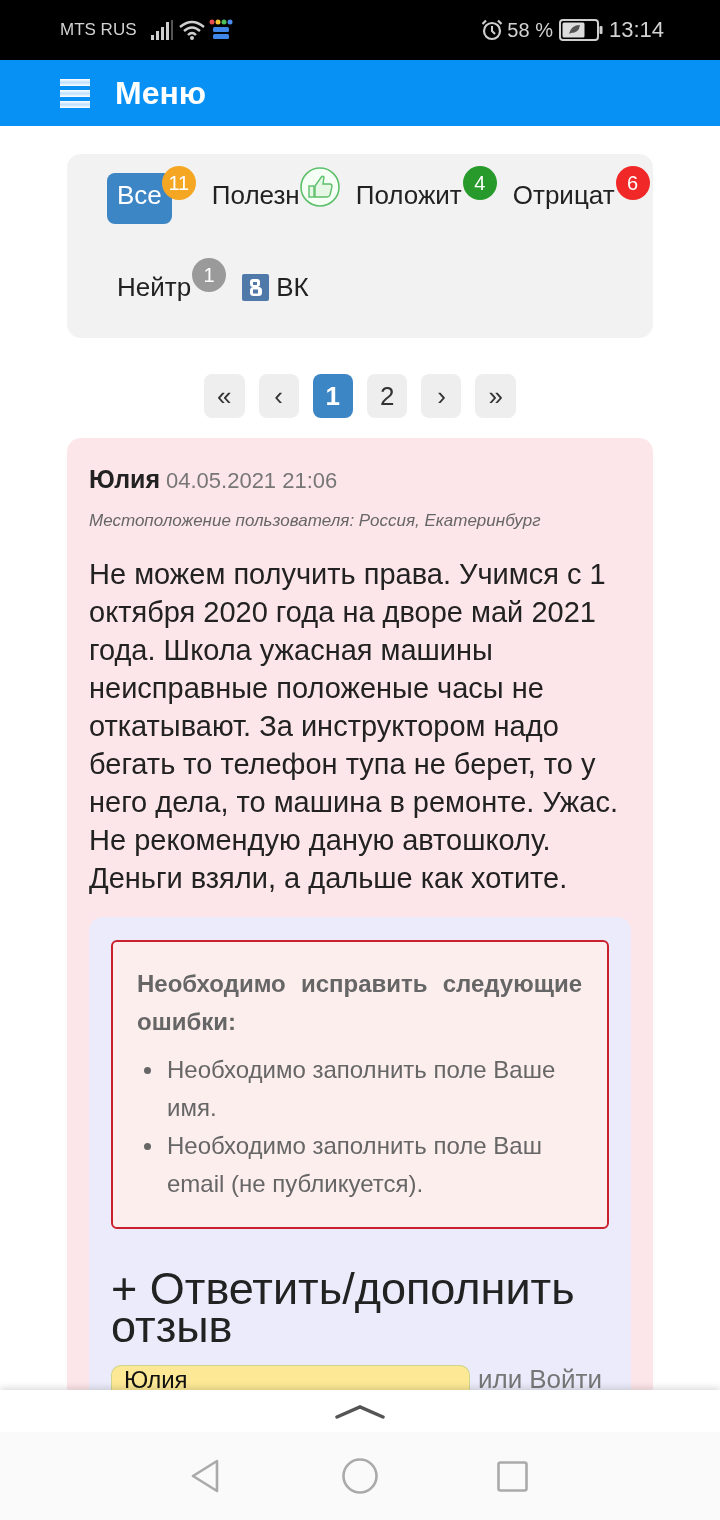 Image resolution: width=720 pixels, height=1520 pixels. What do you see at coordinates (75, 93) in the screenshot?
I see `menu-icon` at bounding box center [75, 93].